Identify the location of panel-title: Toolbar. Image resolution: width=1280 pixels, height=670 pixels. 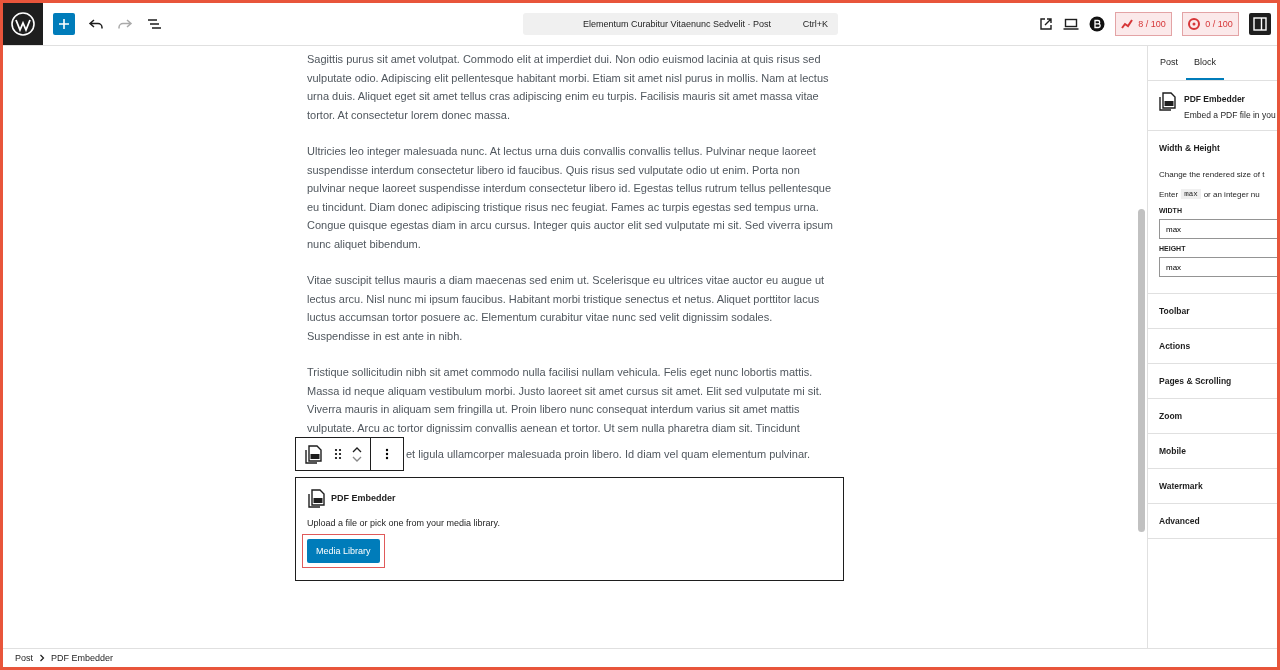
(1212, 311).